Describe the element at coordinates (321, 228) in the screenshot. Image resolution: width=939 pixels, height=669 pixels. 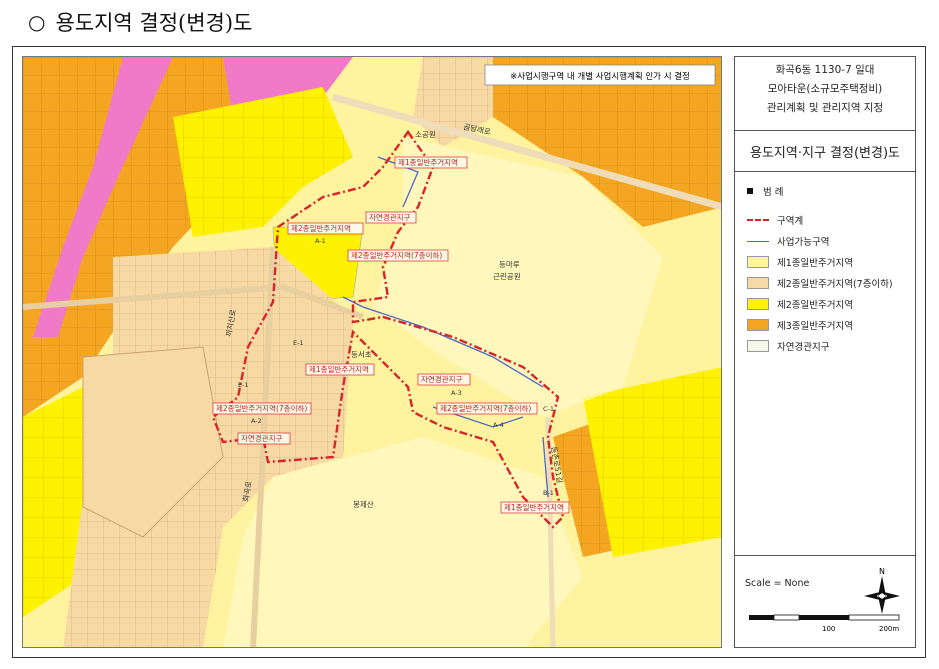
I see `label-zone2-a1: 제2종일반주거지역` at that location.